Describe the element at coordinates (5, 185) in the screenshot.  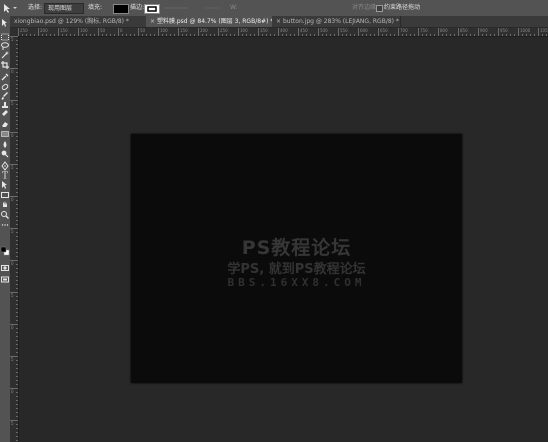
I see `path-selection-tool-icon` at that location.